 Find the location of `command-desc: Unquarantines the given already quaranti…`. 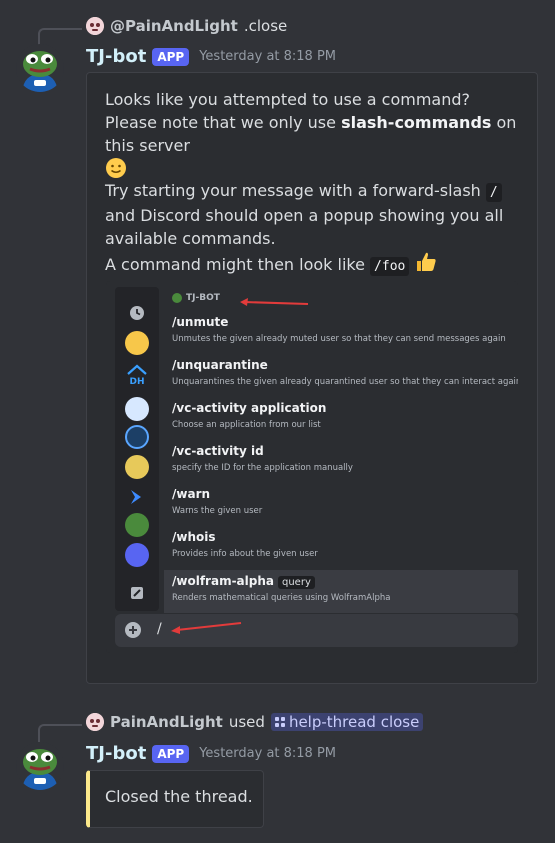

command-desc: Unquarantines the given already quaranti… is located at coordinates (345, 382).